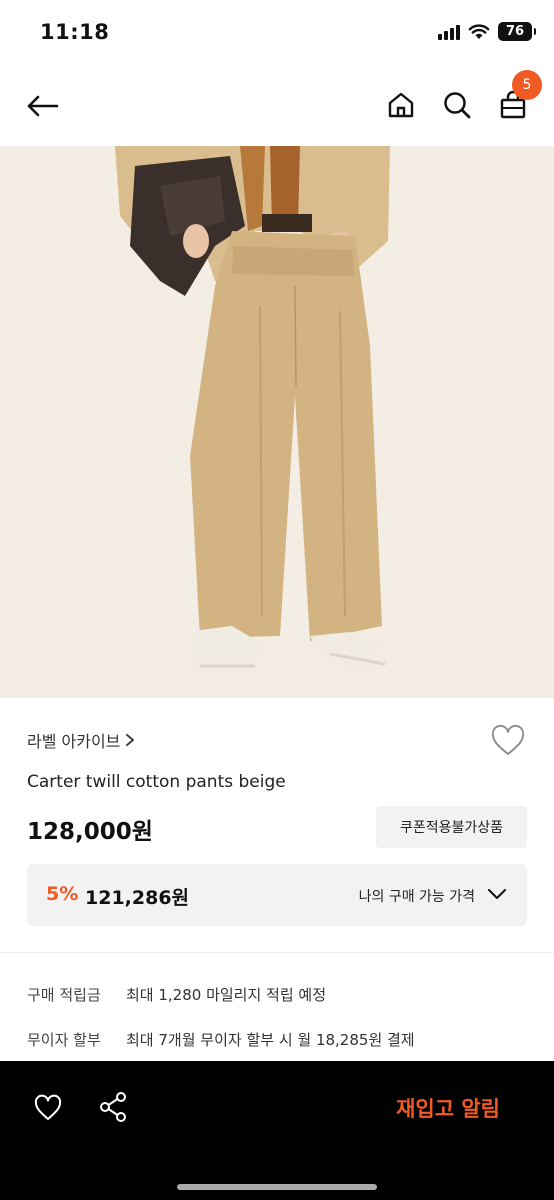 Image resolution: width=554 pixels, height=1200 pixels. Describe the element at coordinates (137, 898) in the screenshot. I see `discount-price: 121,286원` at that location.